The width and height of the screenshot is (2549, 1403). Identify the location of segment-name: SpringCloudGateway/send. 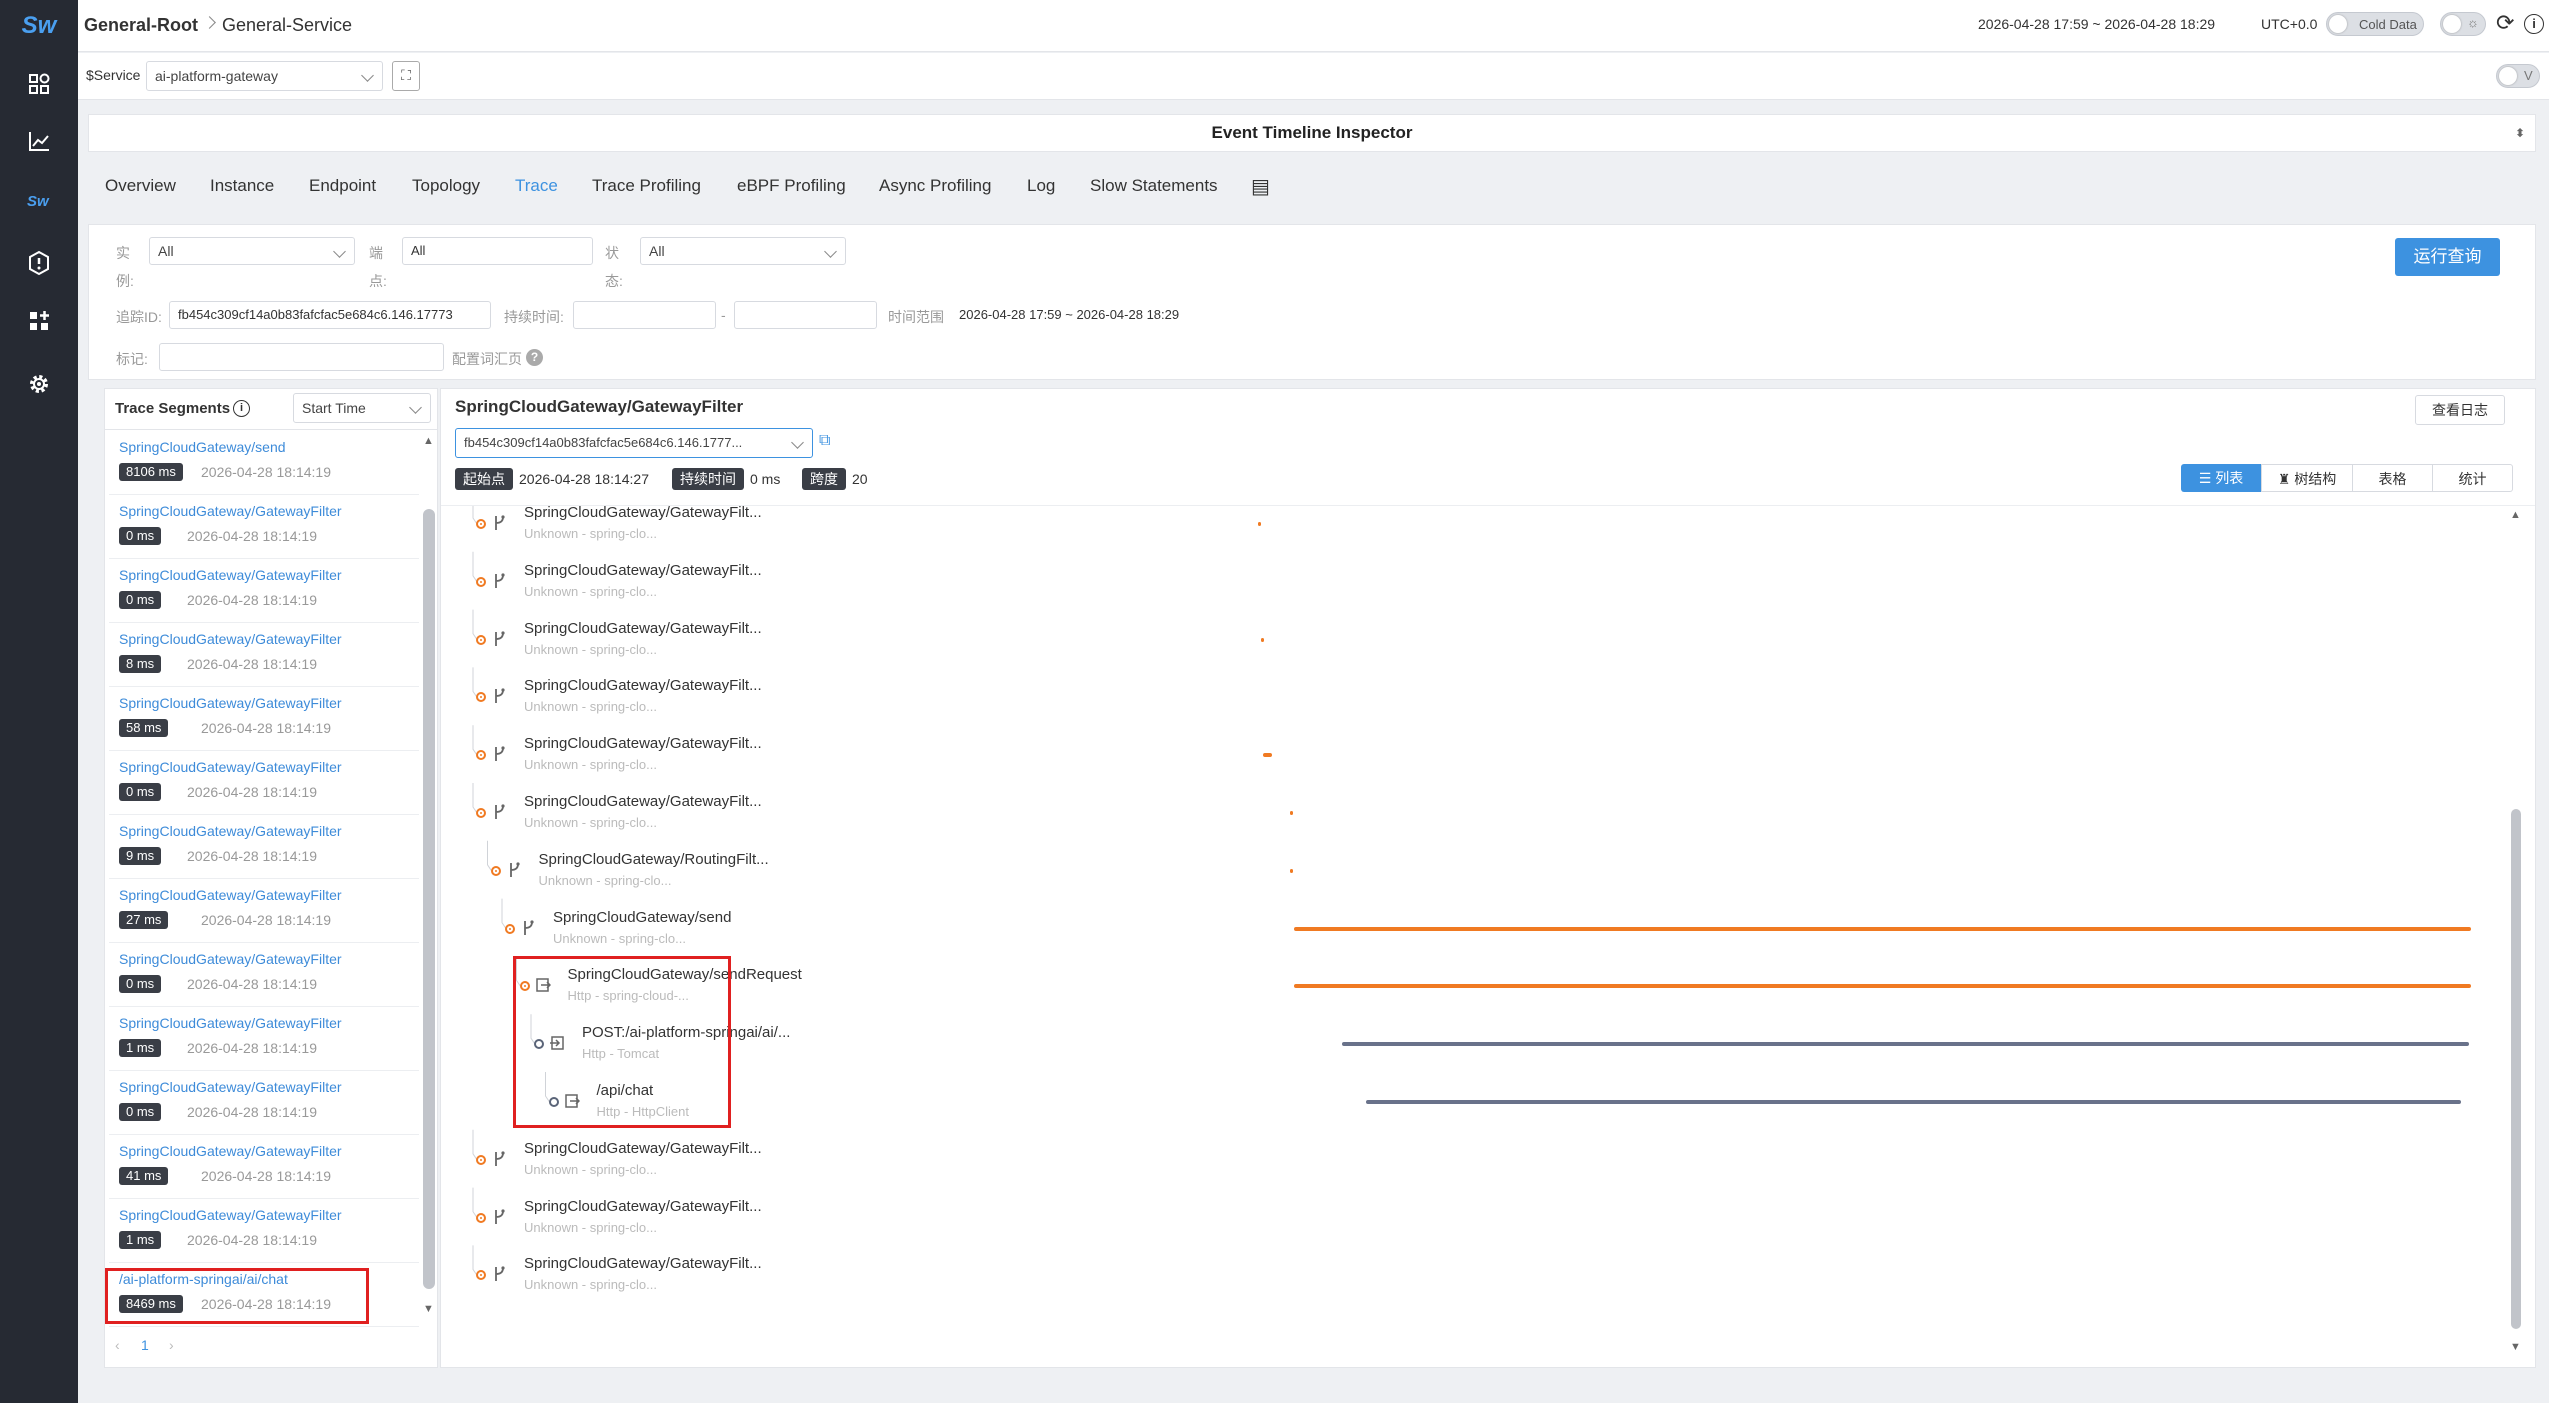
(202, 447).